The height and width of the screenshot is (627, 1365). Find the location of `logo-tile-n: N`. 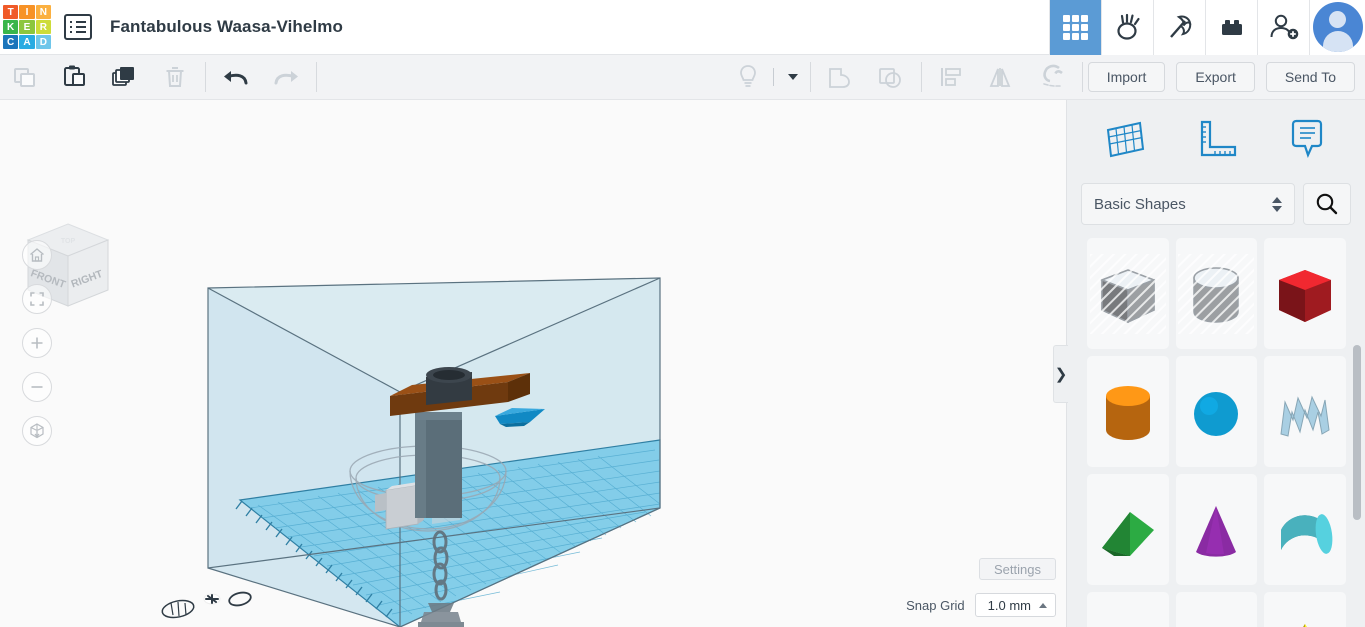

logo-tile-n: N is located at coordinates (43, 12).